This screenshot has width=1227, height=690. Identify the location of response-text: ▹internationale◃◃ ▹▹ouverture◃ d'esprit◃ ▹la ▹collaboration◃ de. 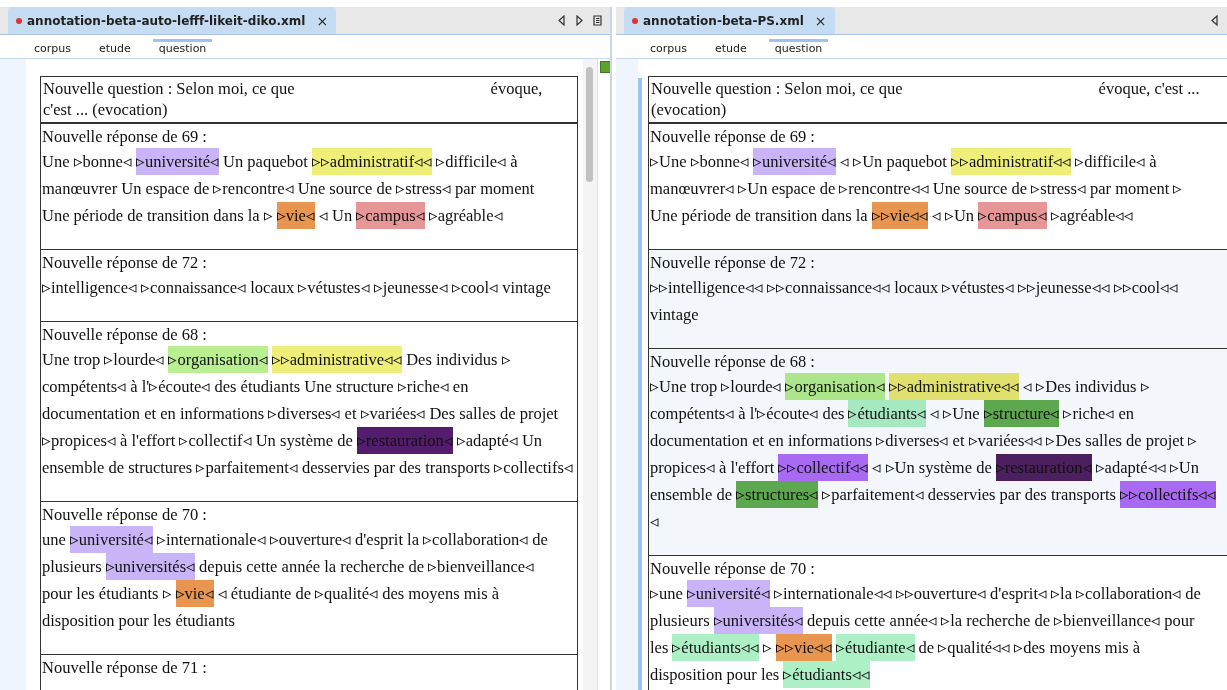
(987, 593).